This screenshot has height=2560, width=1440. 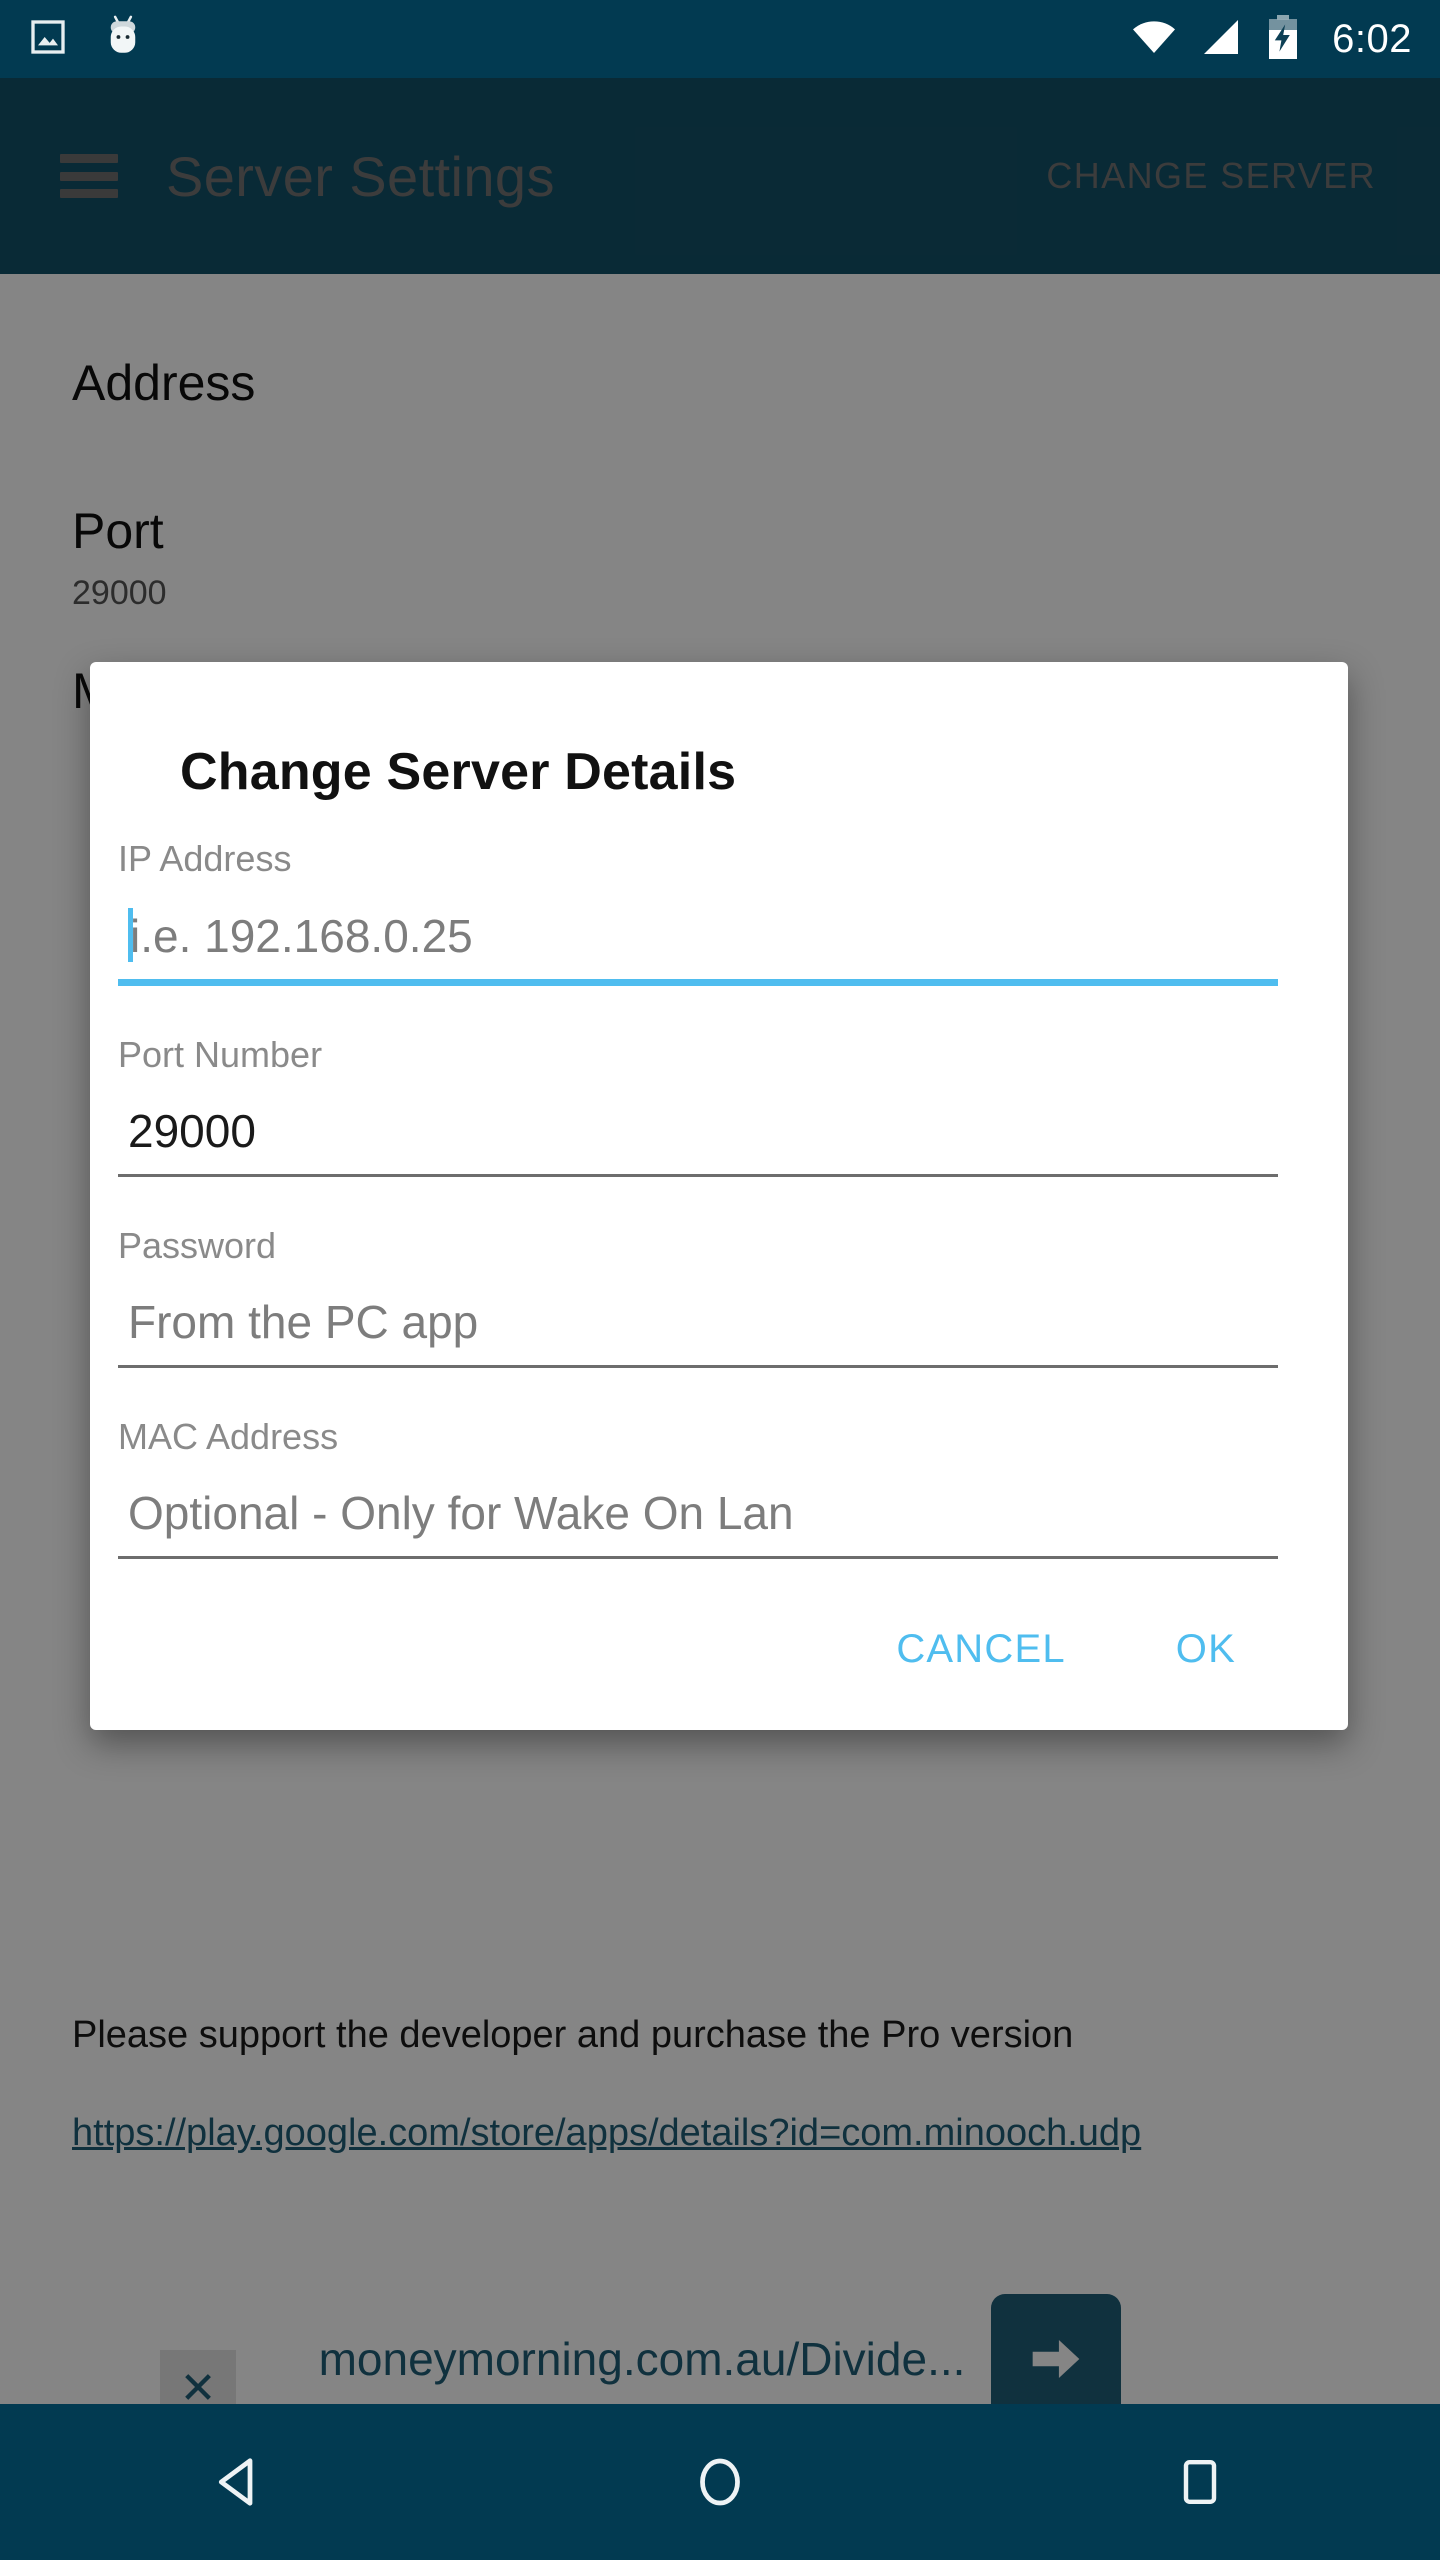 I want to click on status-bar: 6:02, so click(x=720, y=39).